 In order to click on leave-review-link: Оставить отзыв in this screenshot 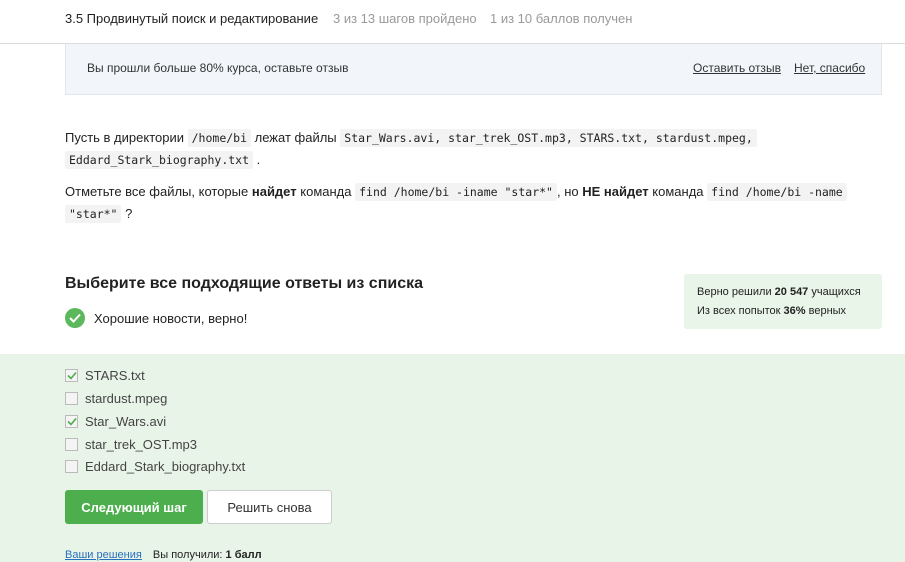, I will do `click(737, 68)`.